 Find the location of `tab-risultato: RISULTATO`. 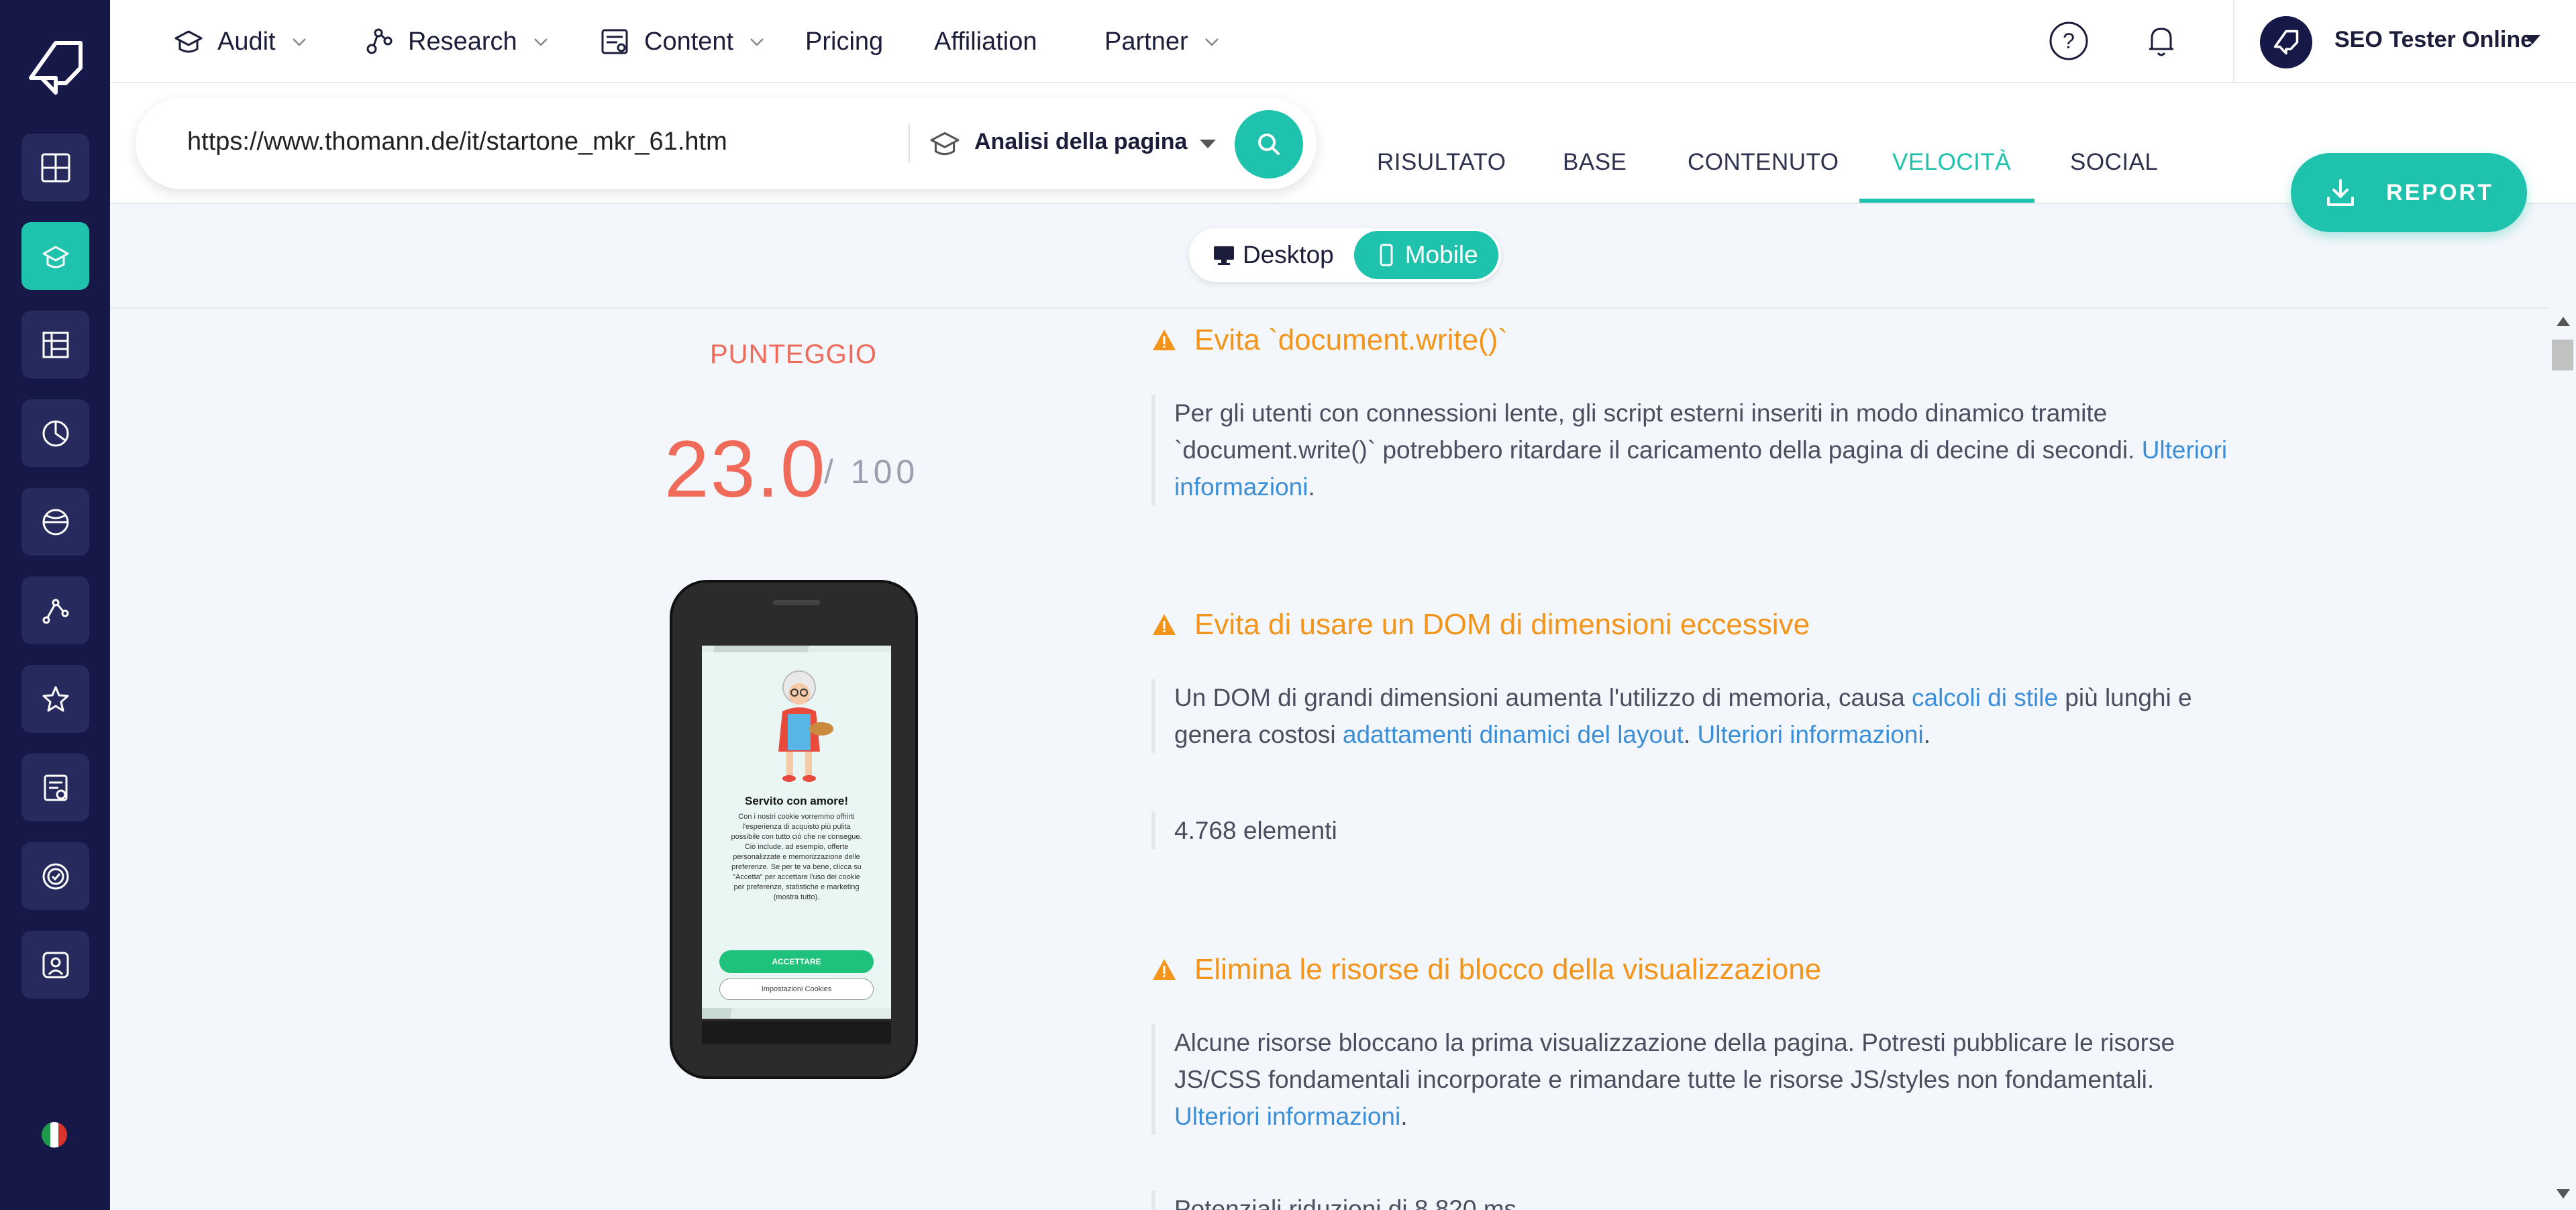

tab-risultato: RISULTATO is located at coordinates (1441, 162).